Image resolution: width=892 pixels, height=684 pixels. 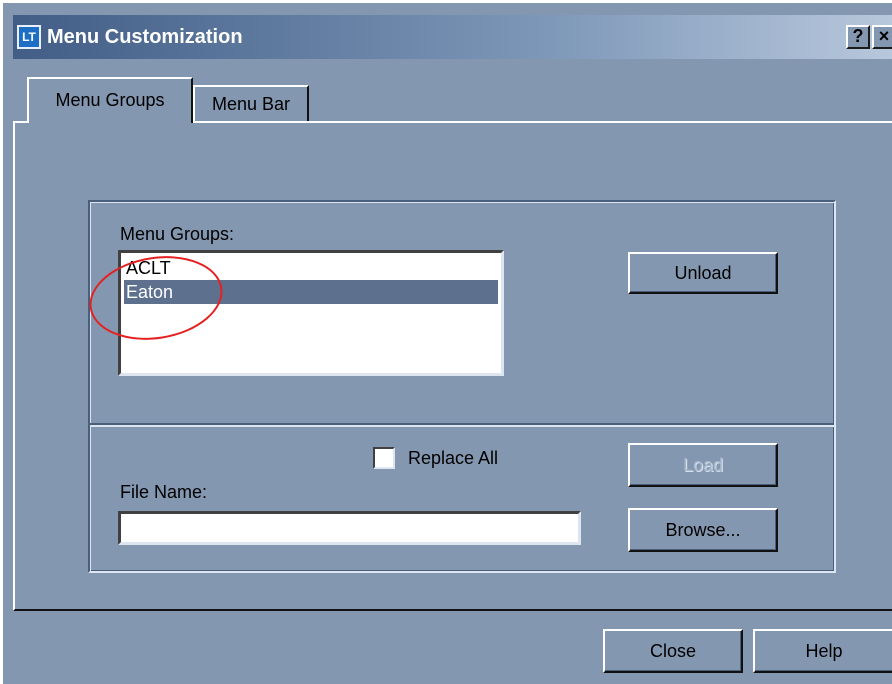 I want to click on replace-all-checkbox, so click(x=384, y=458).